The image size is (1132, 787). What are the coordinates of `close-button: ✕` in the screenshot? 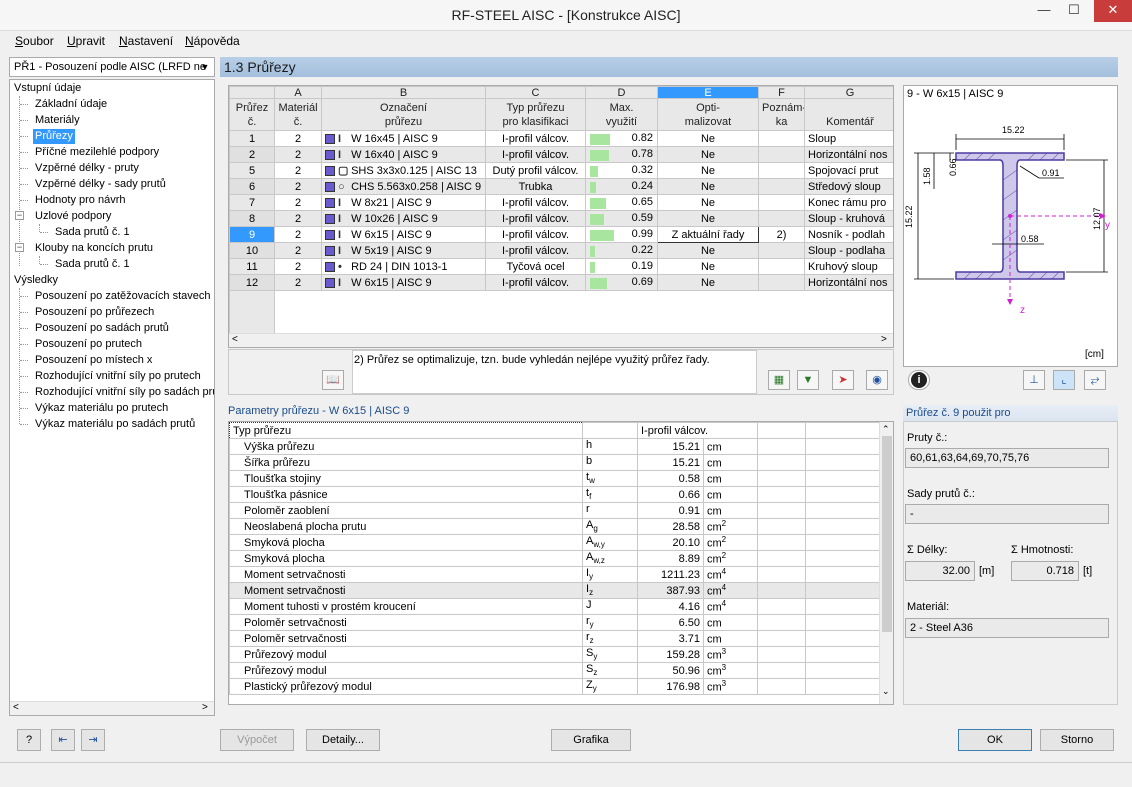 It's located at (1113, 11).